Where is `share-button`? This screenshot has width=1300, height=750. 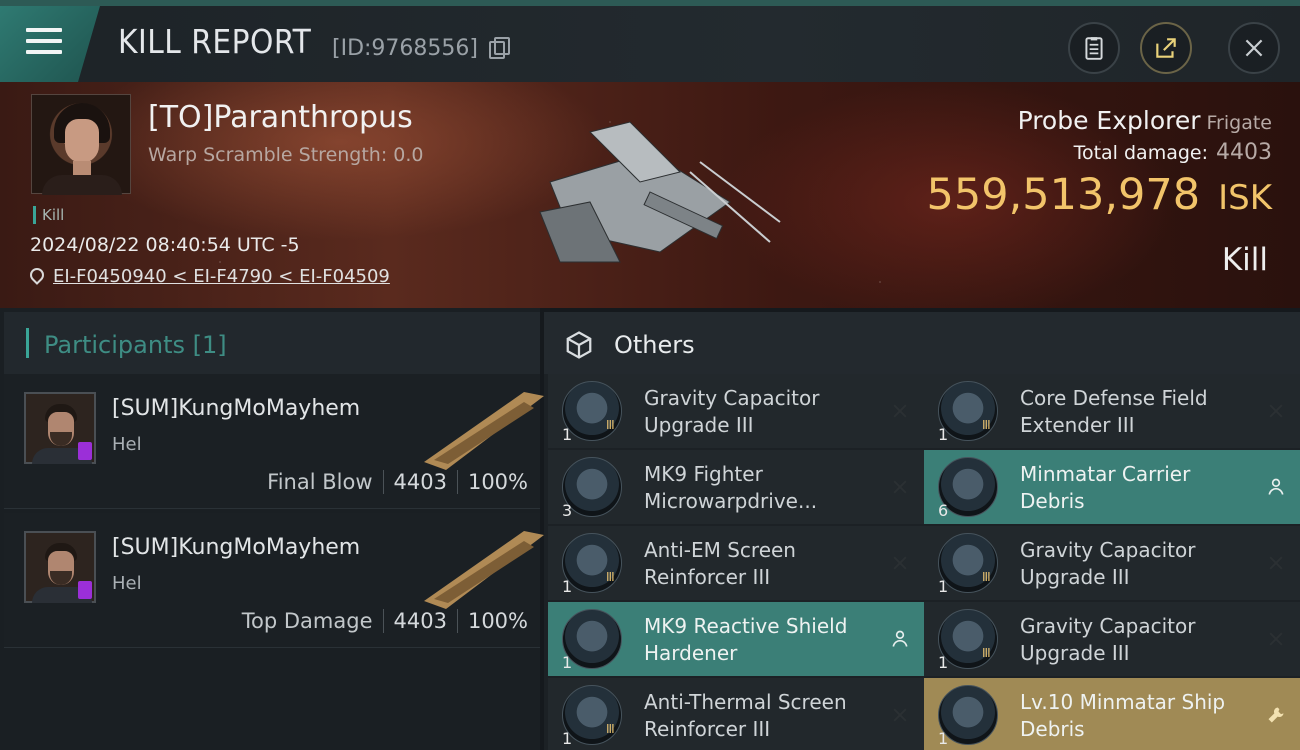
share-button is located at coordinates (1166, 48).